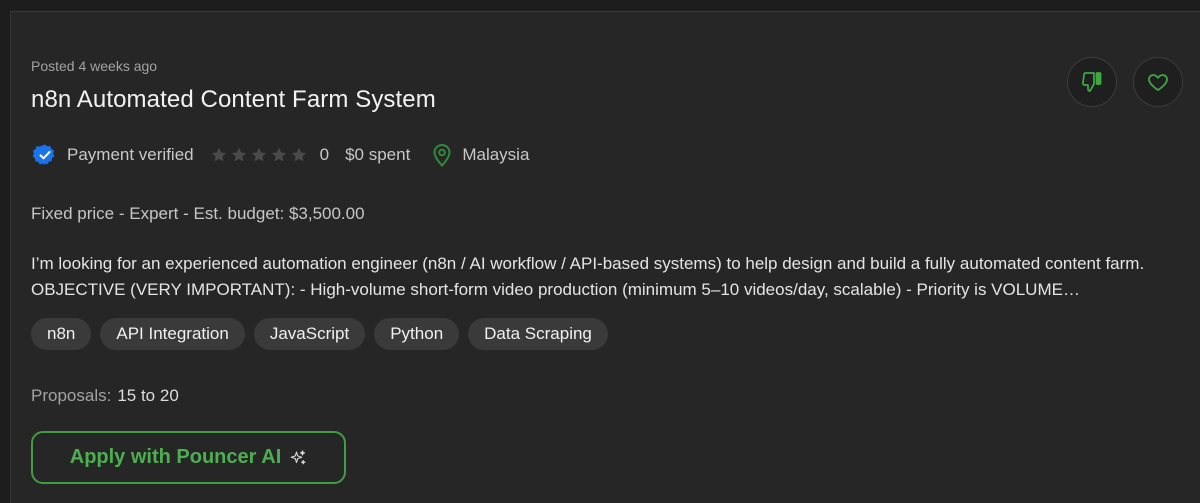  I want to click on job-title: n8n Automated Content Farm System, so click(233, 100).